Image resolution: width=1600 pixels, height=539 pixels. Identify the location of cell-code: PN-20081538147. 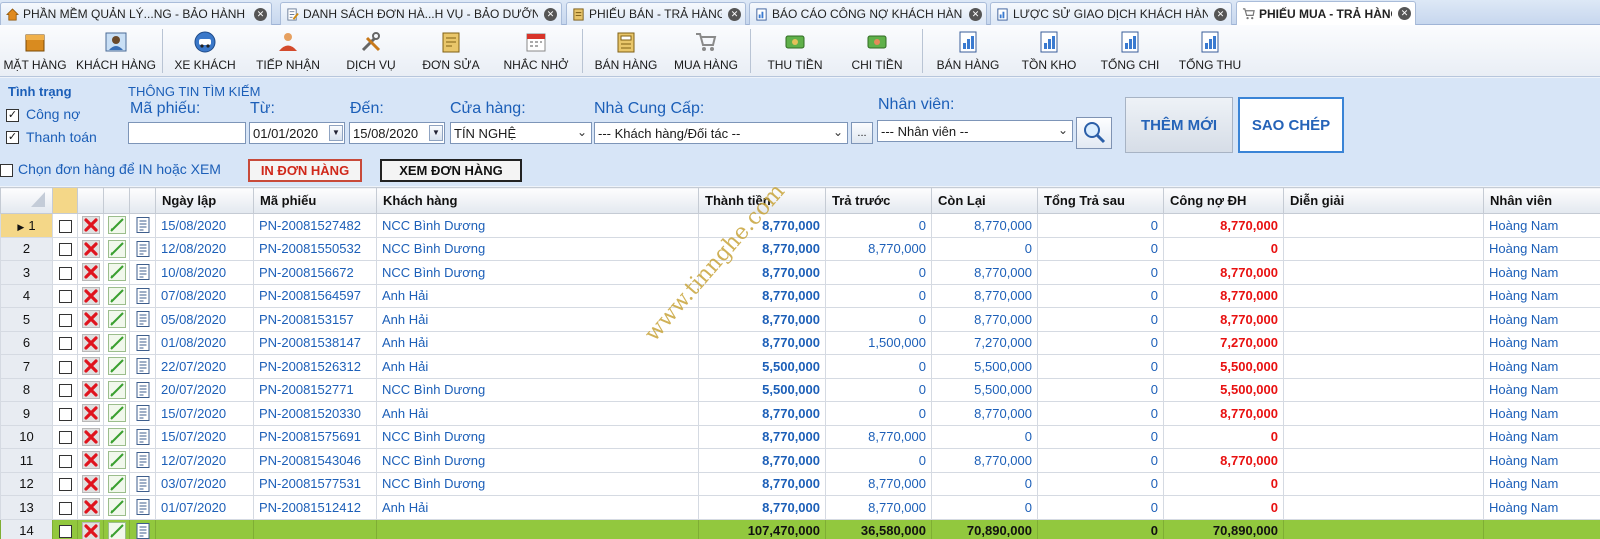
(315, 342).